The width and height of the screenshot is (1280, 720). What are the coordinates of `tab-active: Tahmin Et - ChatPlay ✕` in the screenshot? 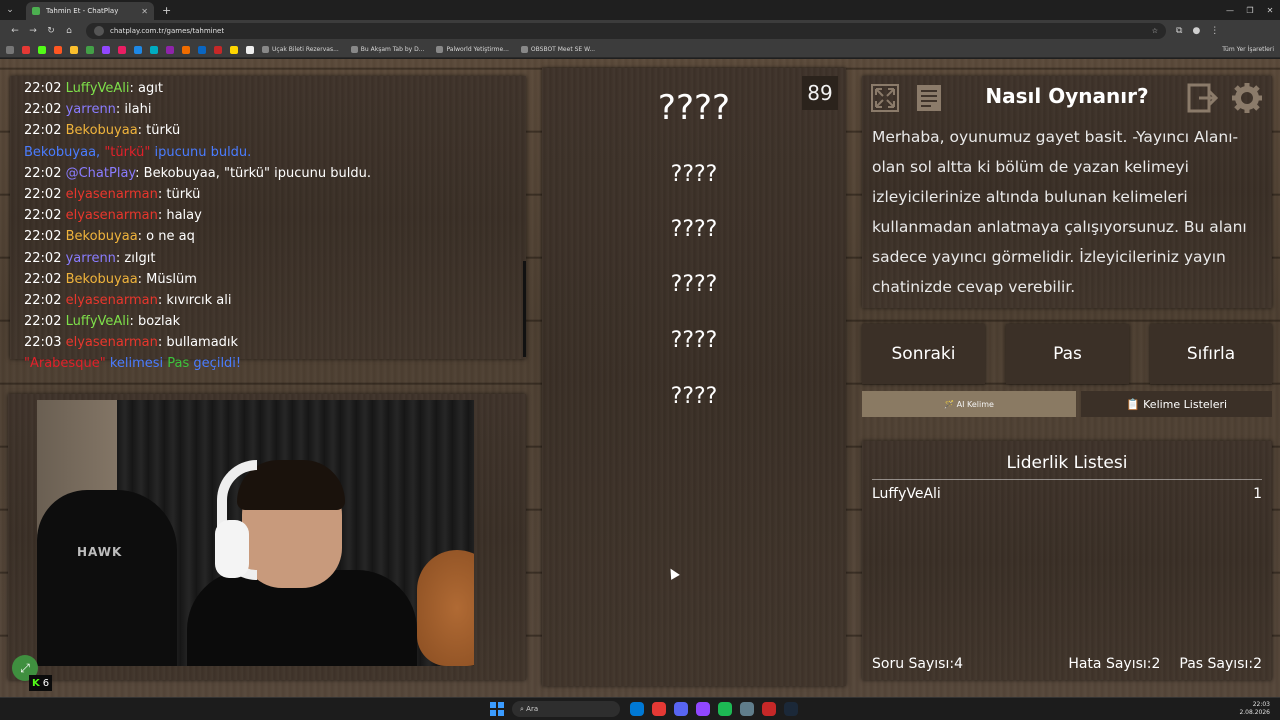 It's located at (90, 11).